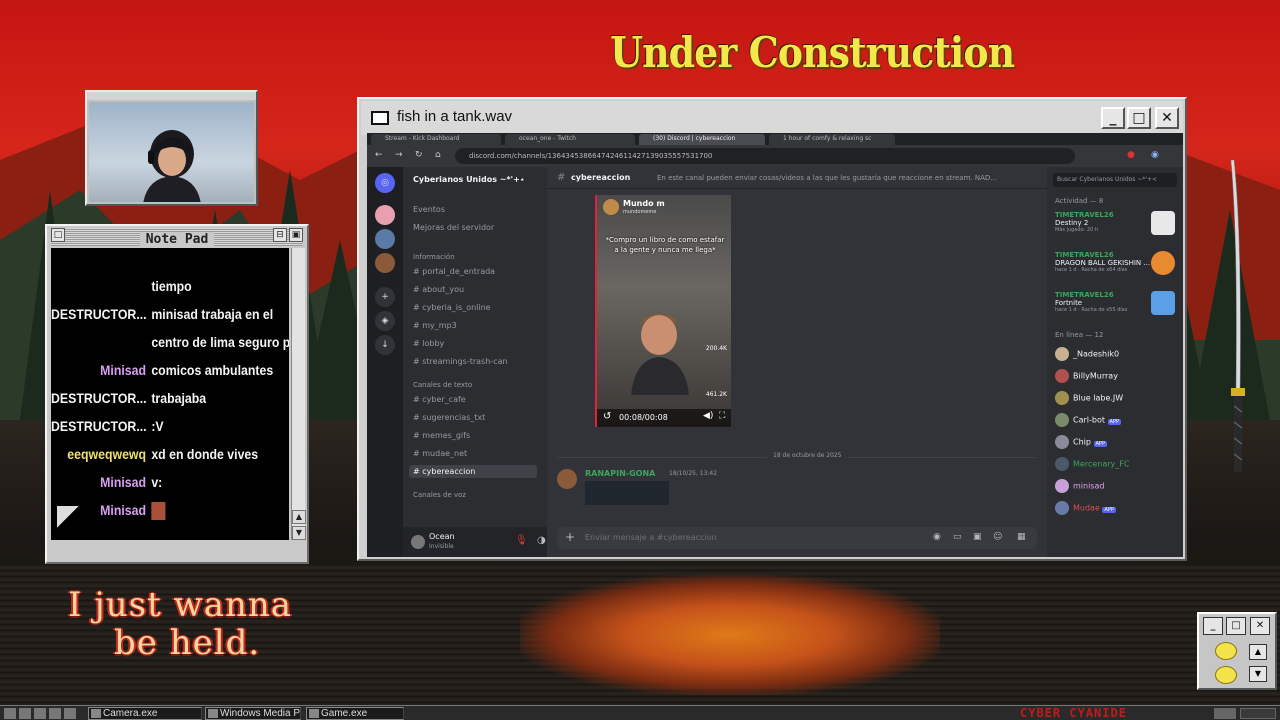 This screenshot has width=1280, height=720. Describe the element at coordinates (1237, 651) in the screenshot. I see `smiley-window: _ □ ✕ ▲ ▼` at that location.